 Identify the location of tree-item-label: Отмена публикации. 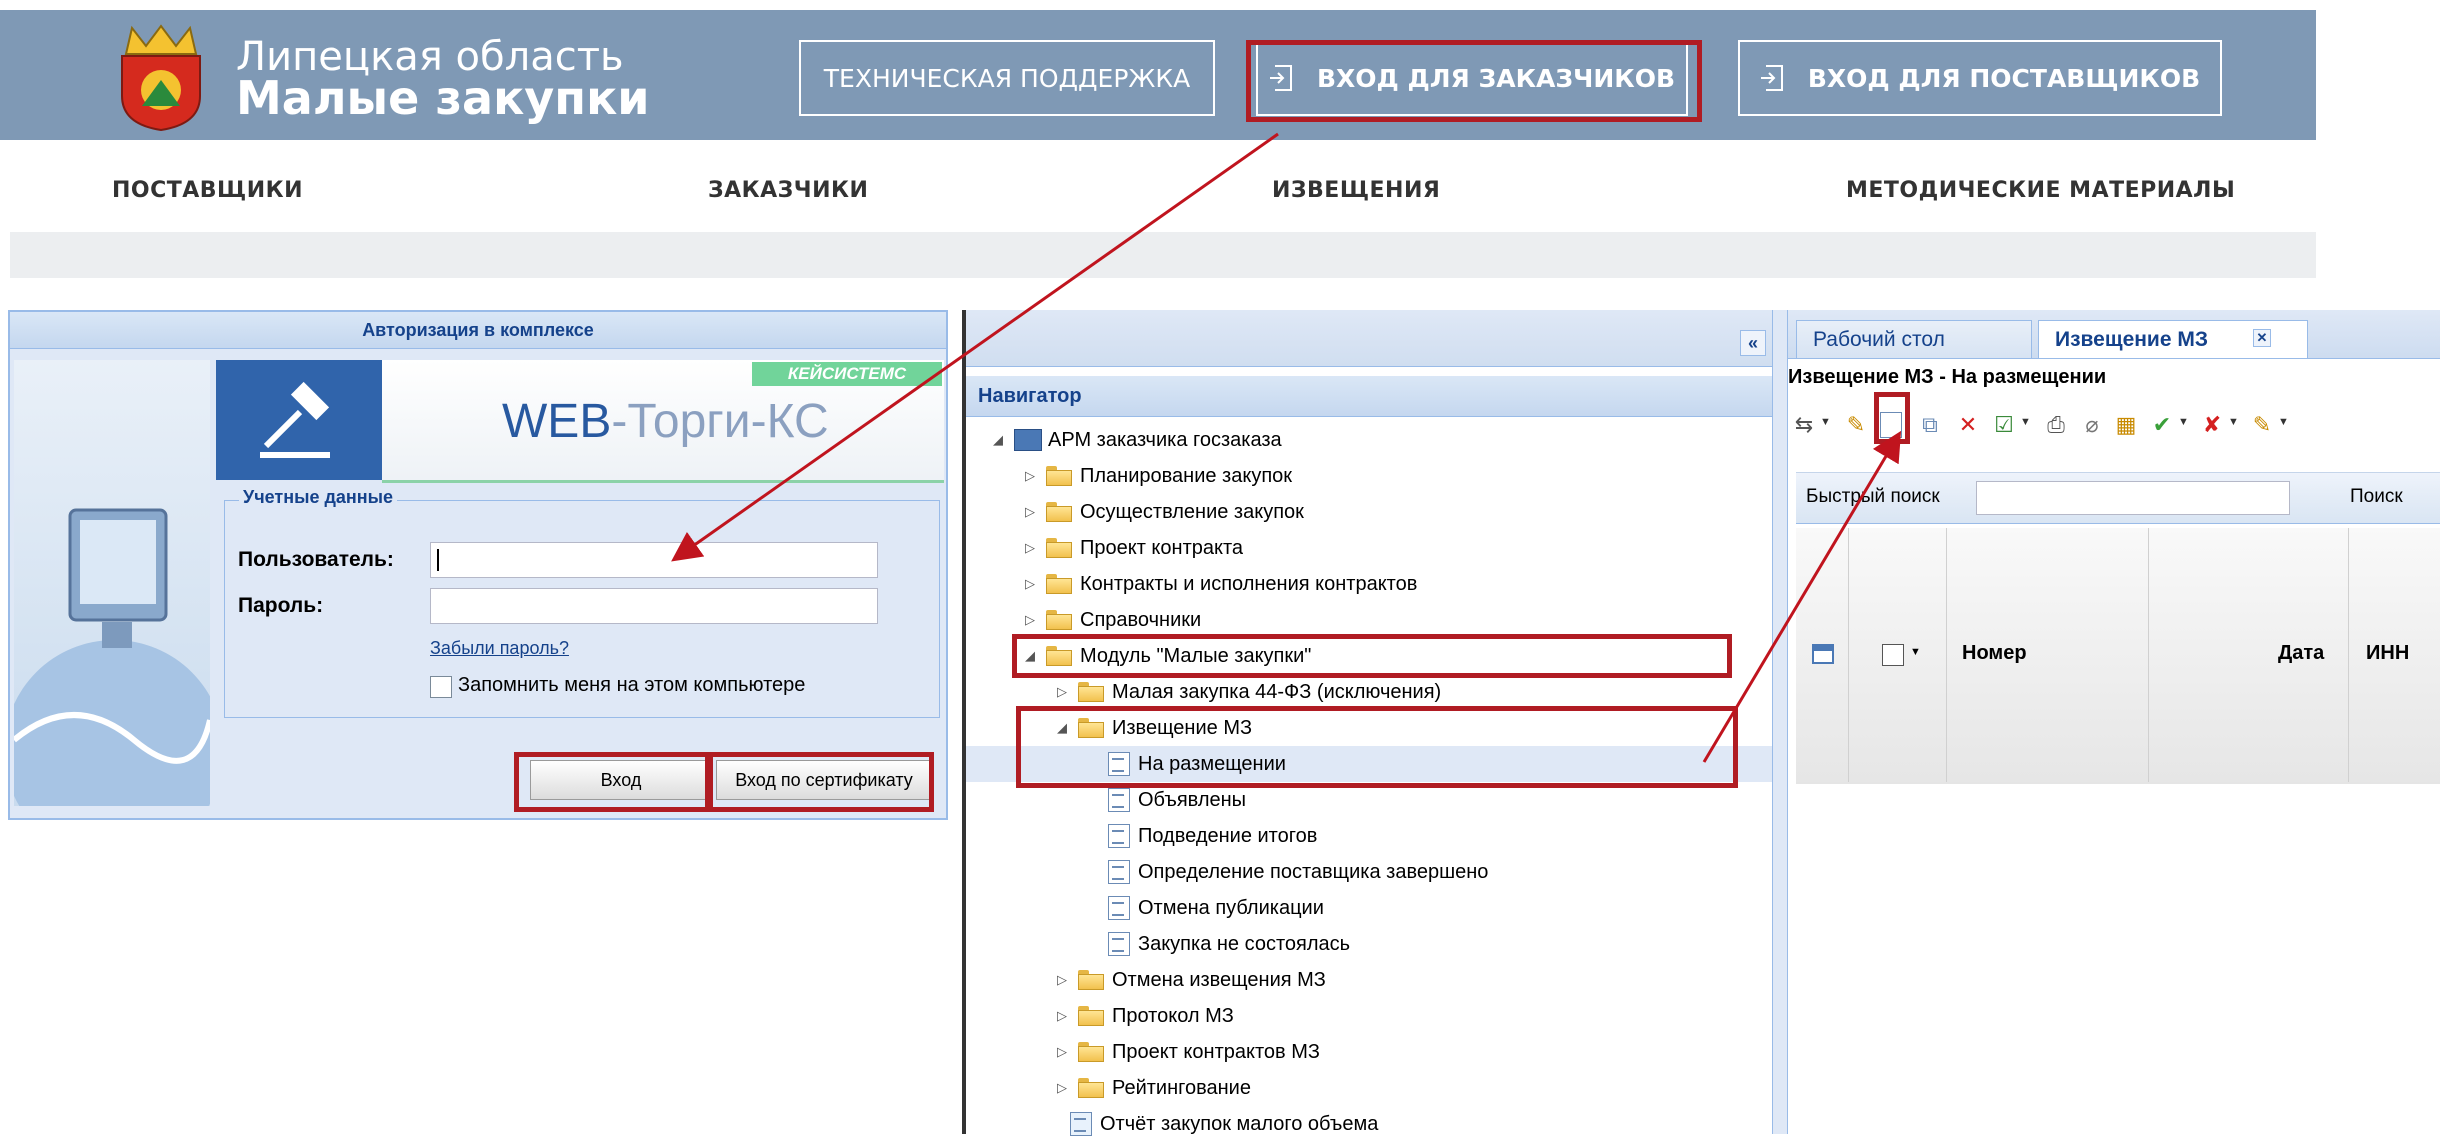
(1231, 907).